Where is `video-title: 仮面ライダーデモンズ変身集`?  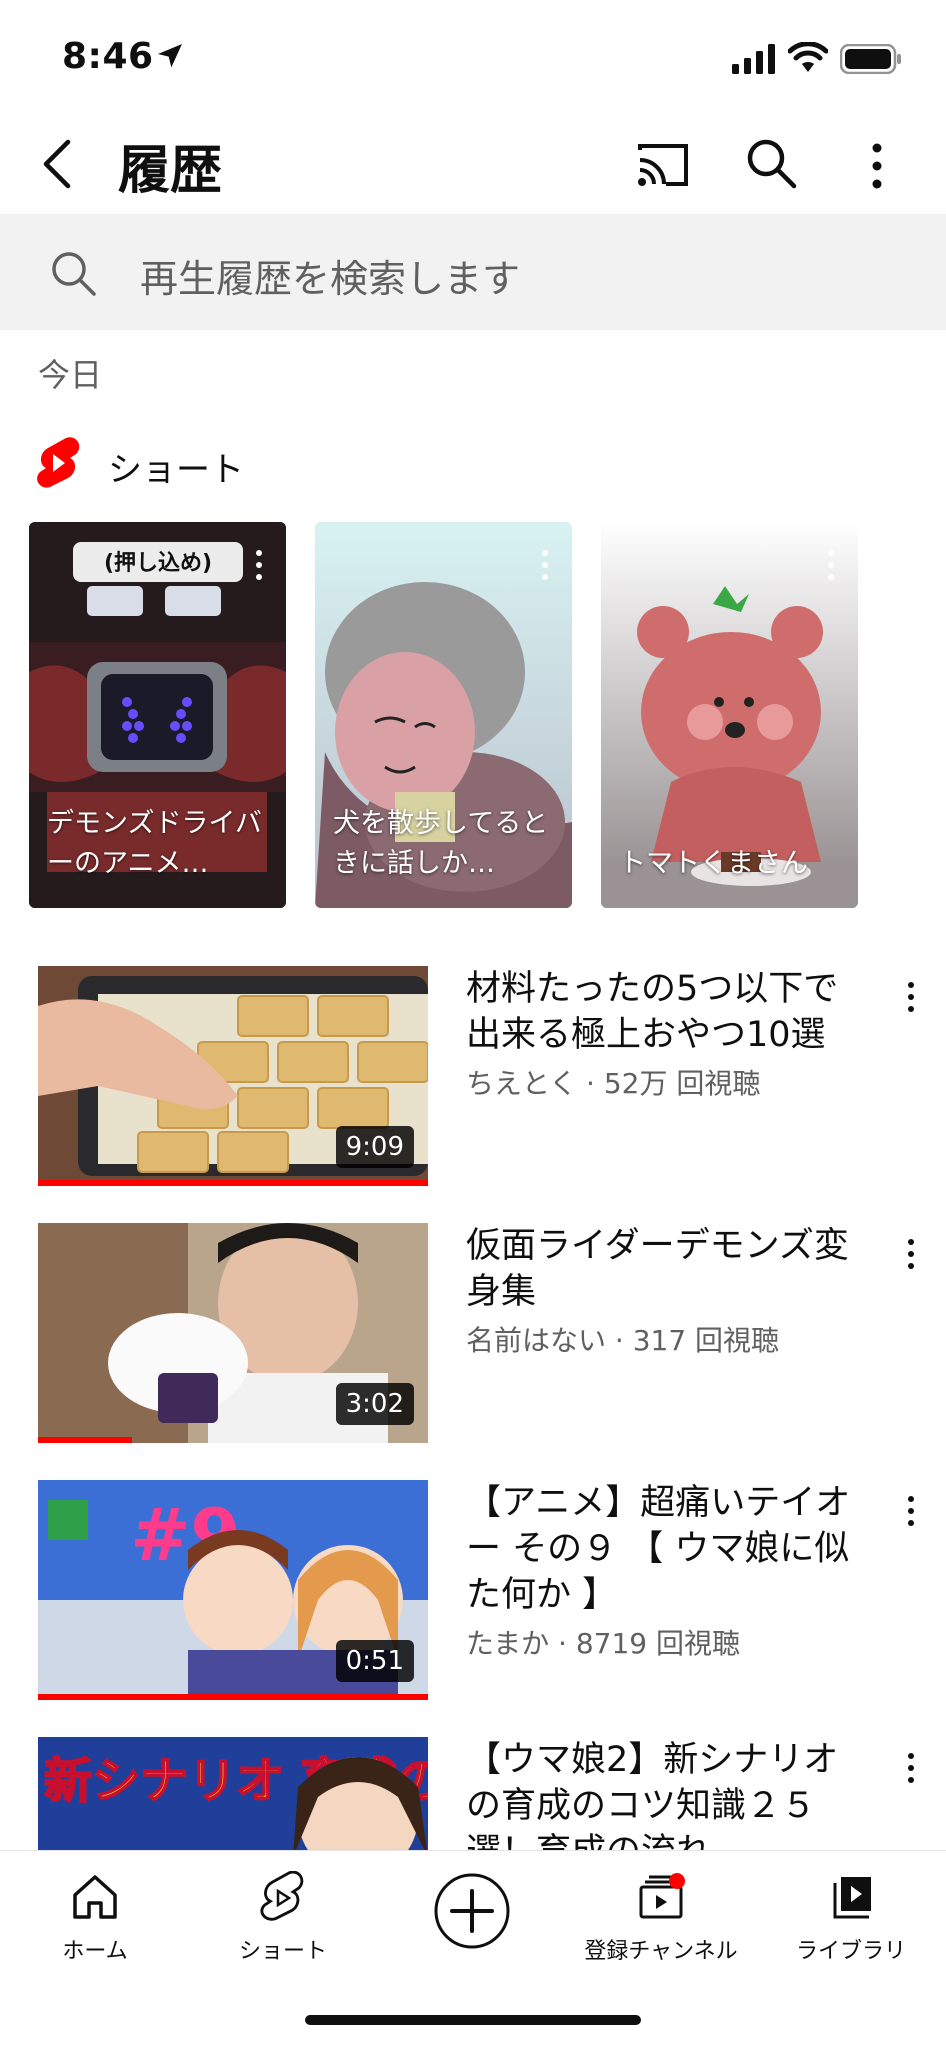
video-title: 仮面ライダーデモンズ変身集 is located at coordinates (666, 1269).